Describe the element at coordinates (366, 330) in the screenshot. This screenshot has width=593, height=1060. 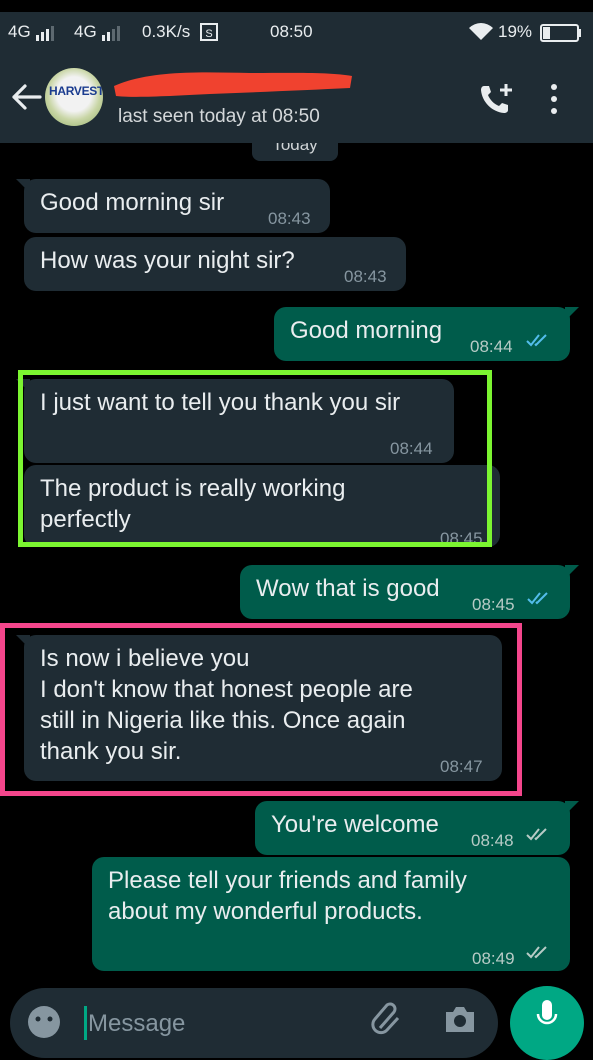
I see `message-text: Good morning` at that location.